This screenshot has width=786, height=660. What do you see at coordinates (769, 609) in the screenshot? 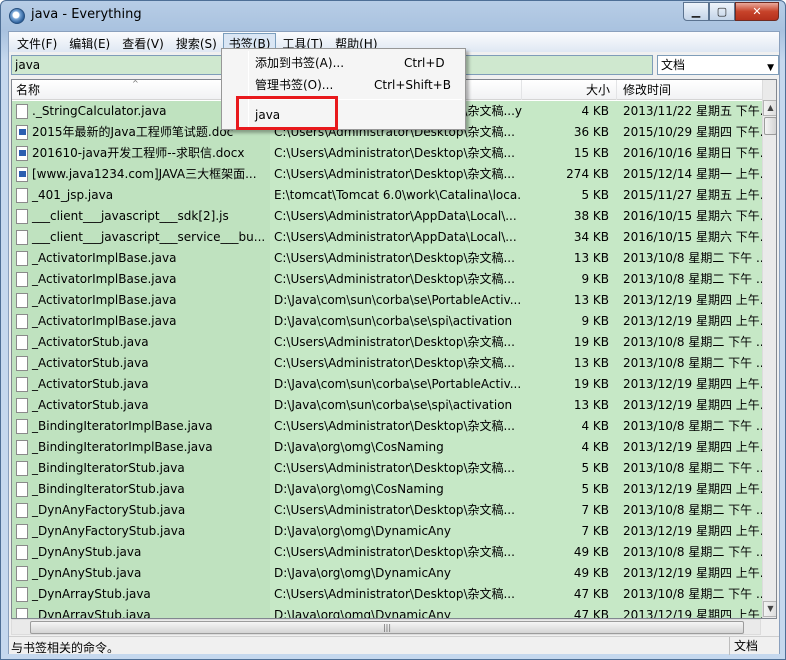
I see `scroll-down-button: ▼` at bounding box center [769, 609].